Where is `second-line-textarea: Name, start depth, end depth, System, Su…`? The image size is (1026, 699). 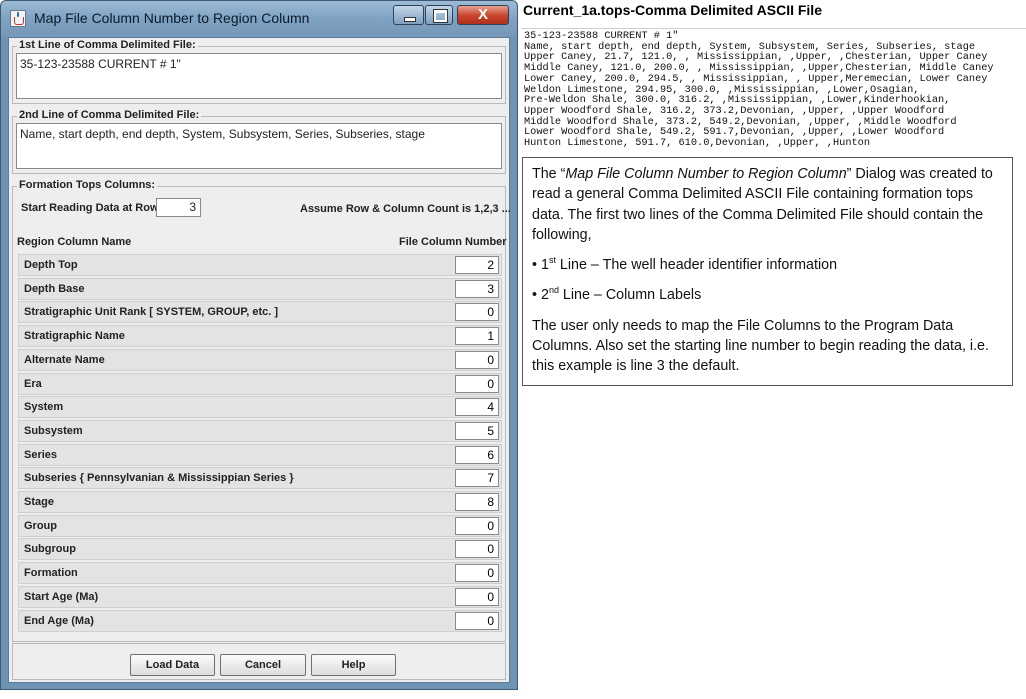 second-line-textarea: Name, start depth, end depth, System, Su… is located at coordinates (259, 146).